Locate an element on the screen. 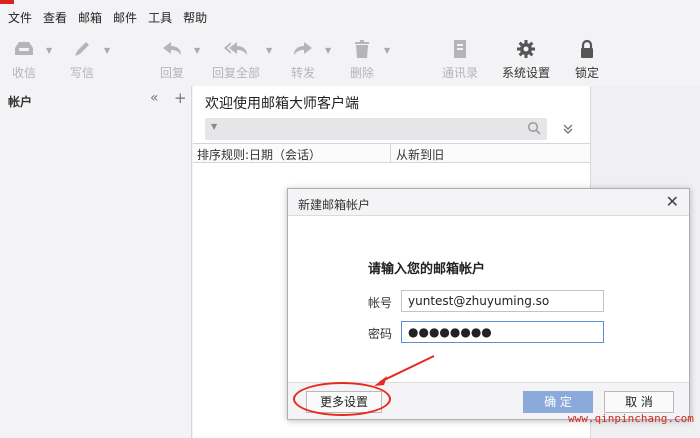  search-icon is located at coordinates (534, 128).